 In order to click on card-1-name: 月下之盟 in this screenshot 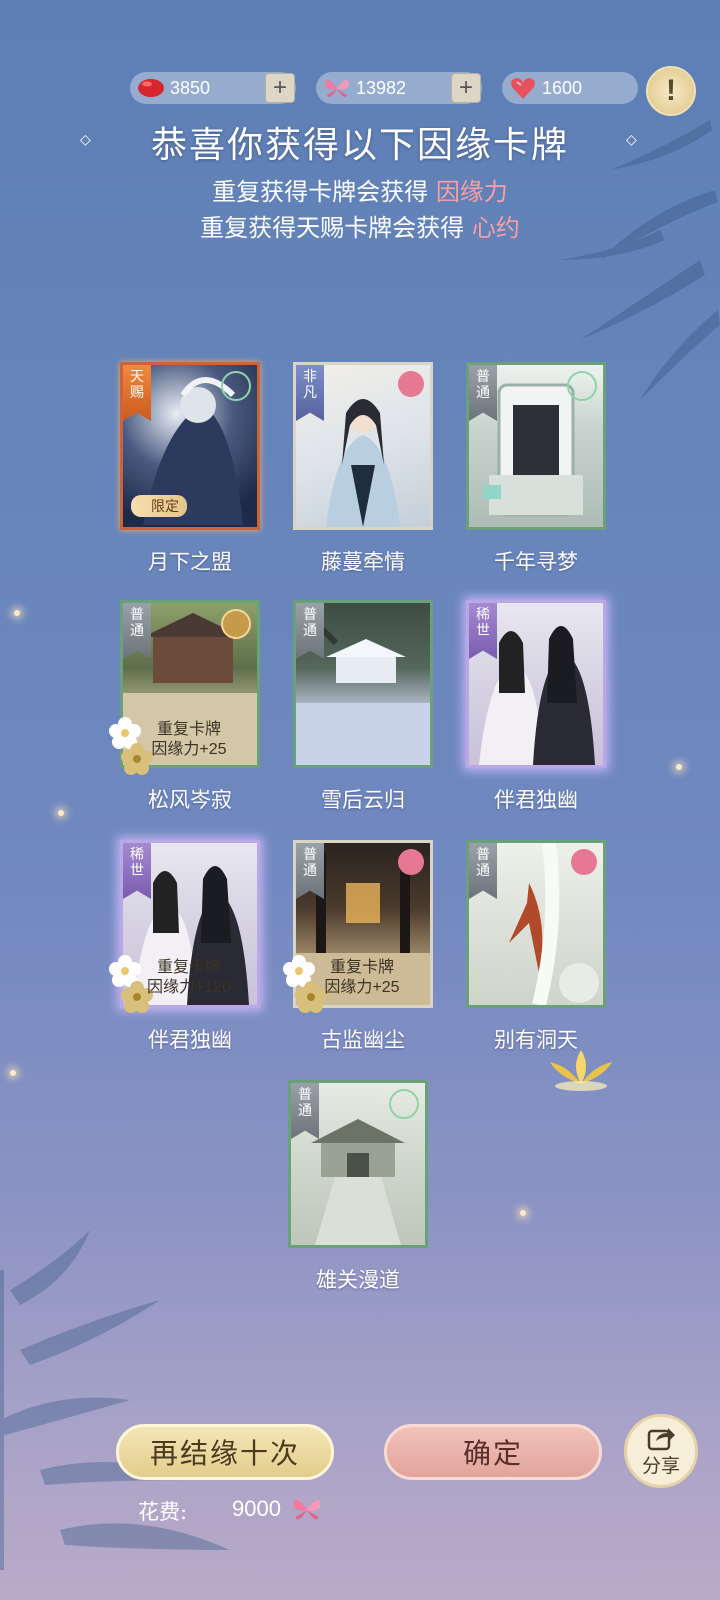, I will do `click(190, 562)`.